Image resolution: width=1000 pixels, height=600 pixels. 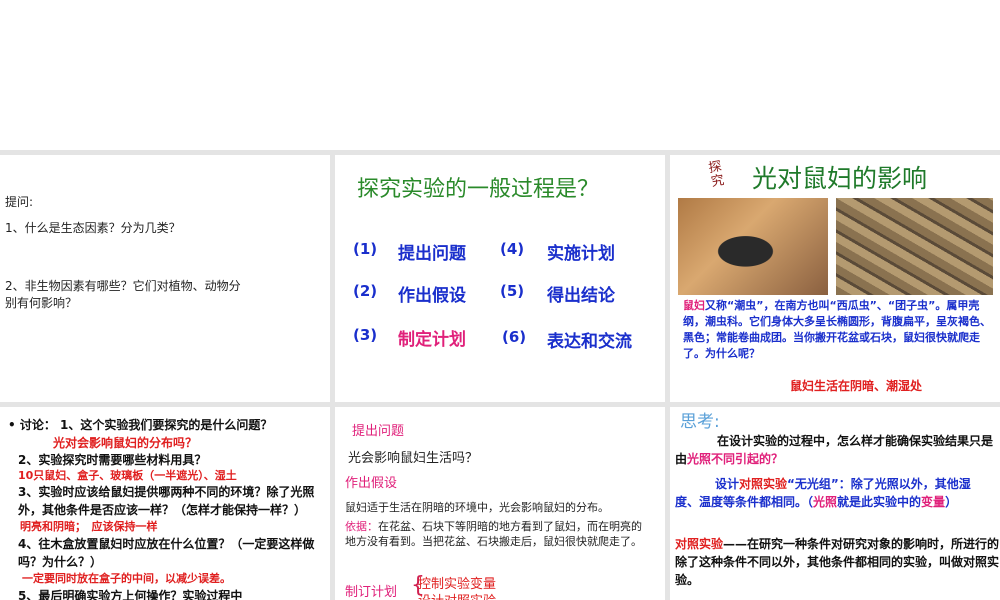 What do you see at coordinates (140, 425) in the screenshot?
I see `question: • 讨论： 1、这个实验我们要探究的是什么问题？` at bounding box center [140, 425].